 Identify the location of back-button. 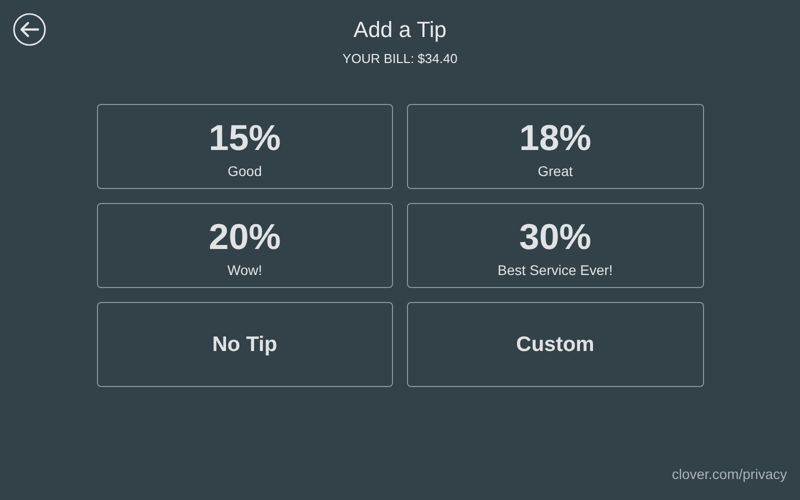
(29, 29).